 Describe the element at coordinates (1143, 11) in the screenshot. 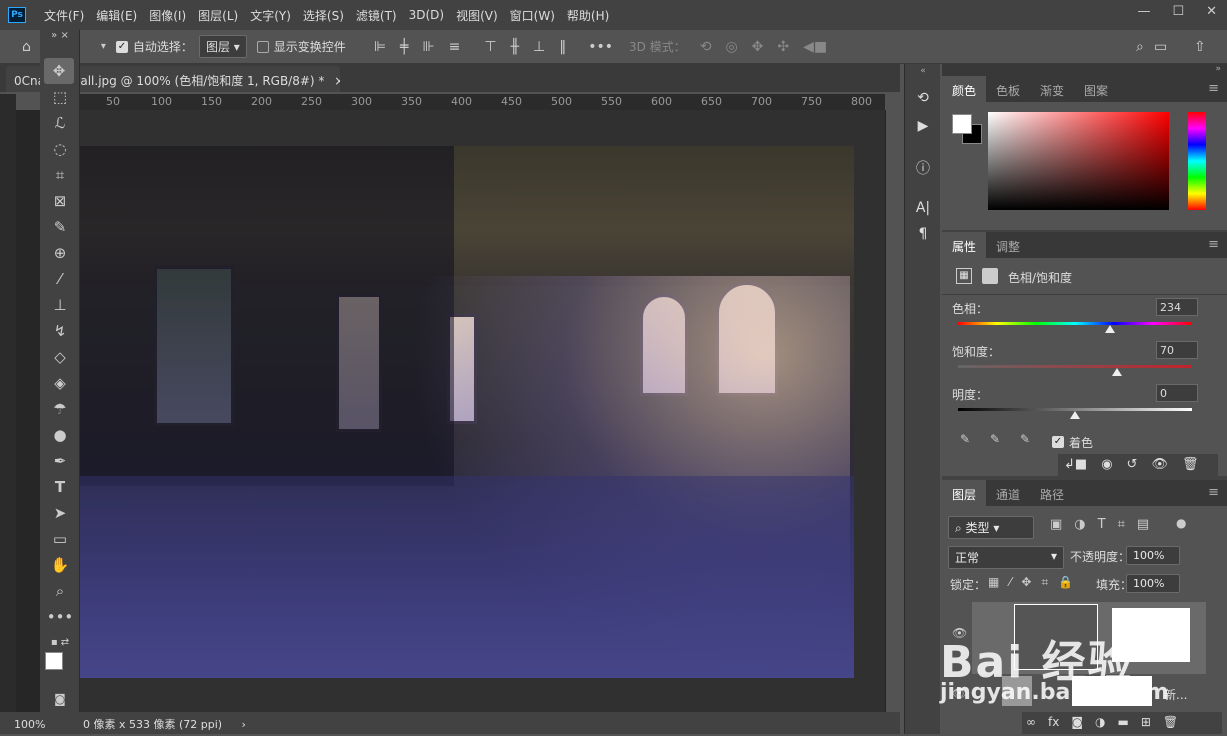

I see `minimize-icon: —` at that location.